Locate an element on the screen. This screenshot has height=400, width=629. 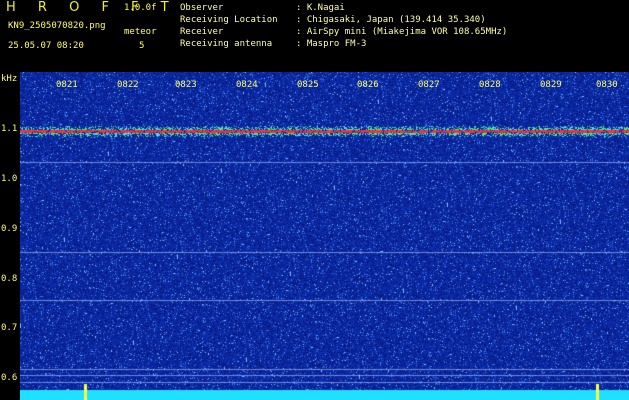
image-filename: KN9_2505070820.png is located at coordinates (57, 26).